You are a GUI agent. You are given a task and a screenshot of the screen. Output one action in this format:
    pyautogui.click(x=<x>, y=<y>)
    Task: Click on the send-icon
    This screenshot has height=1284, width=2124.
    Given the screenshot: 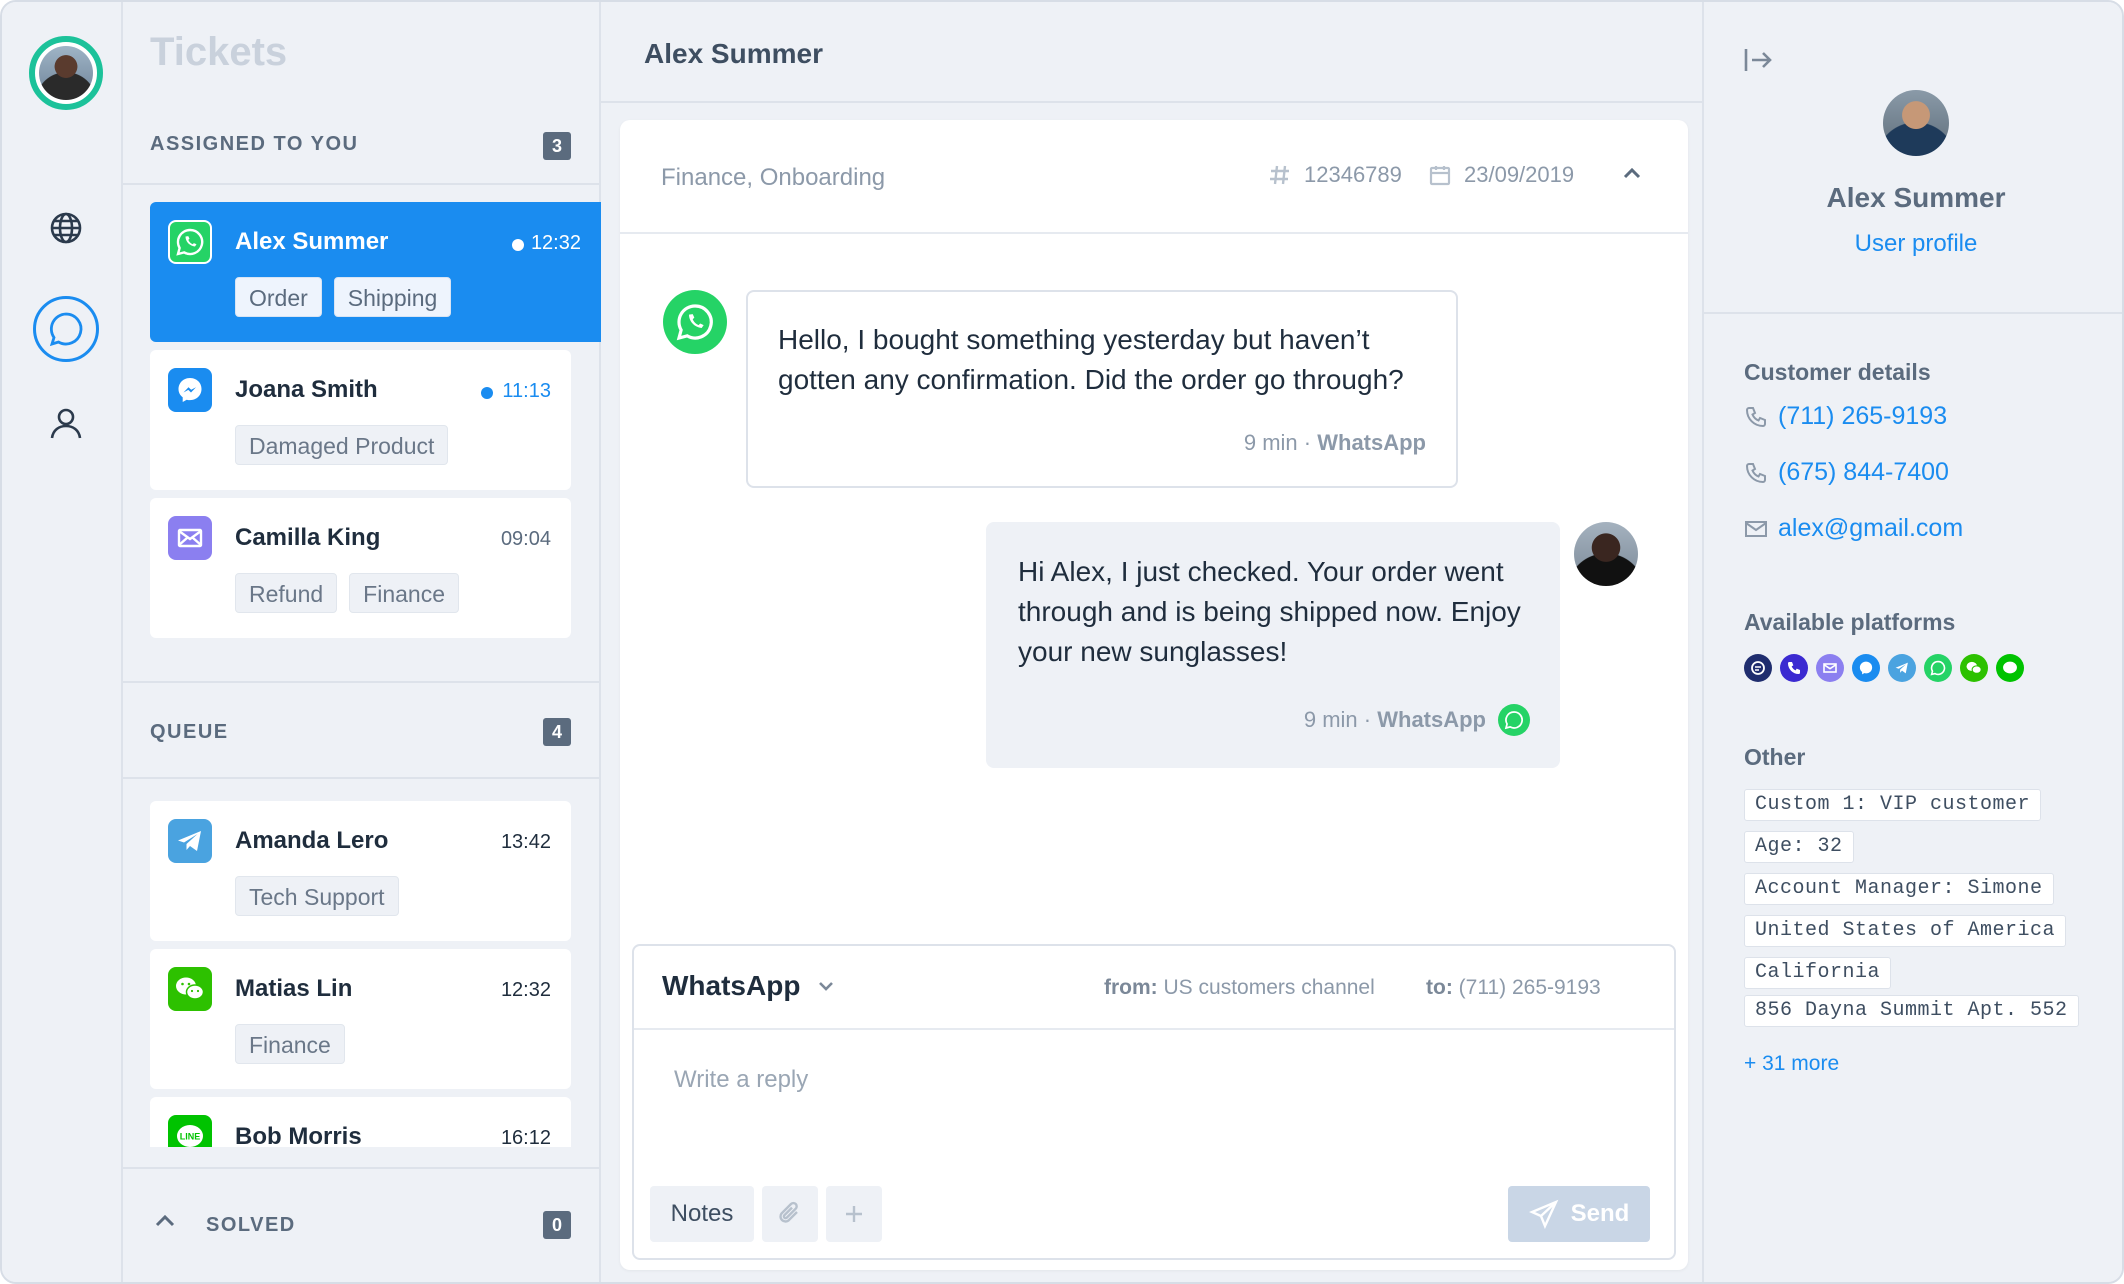 What is the action you would take?
    pyautogui.click(x=1543, y=1214)
    